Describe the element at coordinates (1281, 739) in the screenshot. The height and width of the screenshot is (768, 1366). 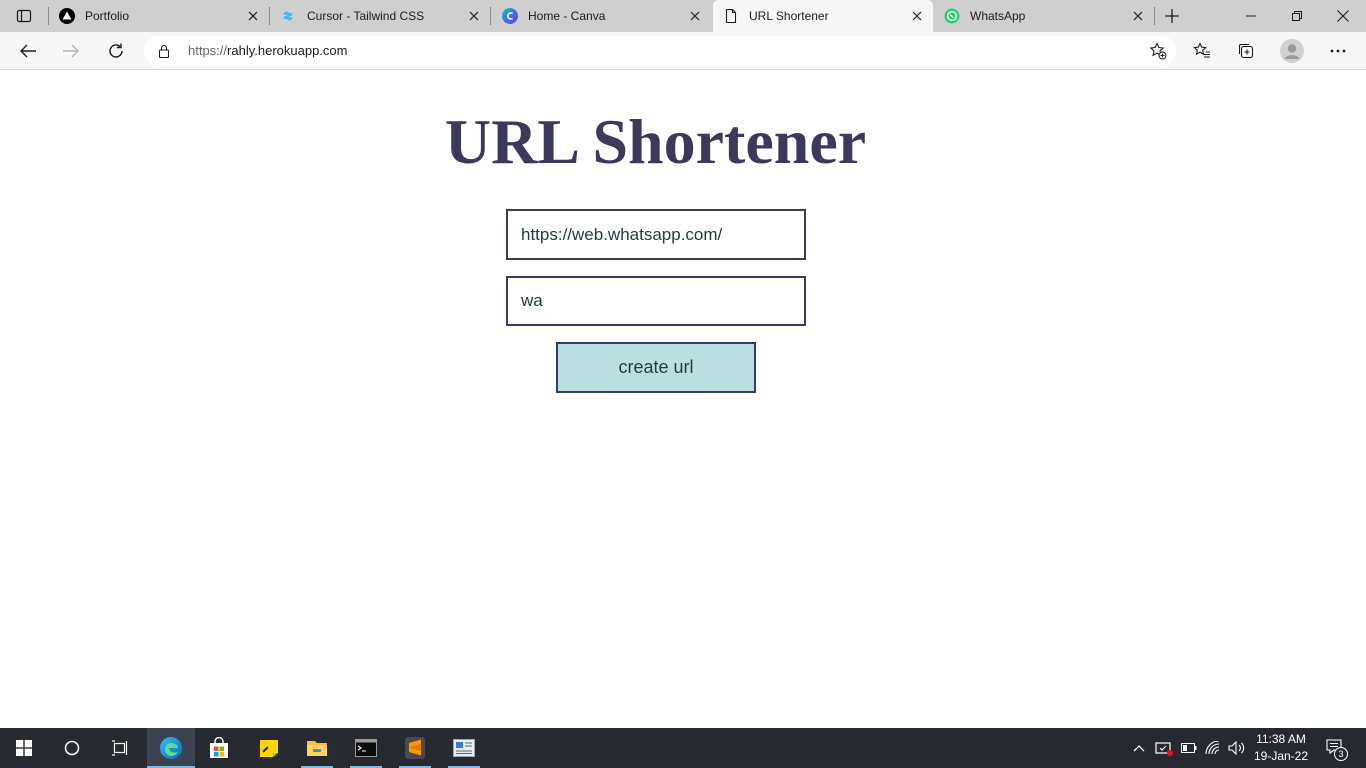
I see `clock-time: 11:38 AM` at that location.